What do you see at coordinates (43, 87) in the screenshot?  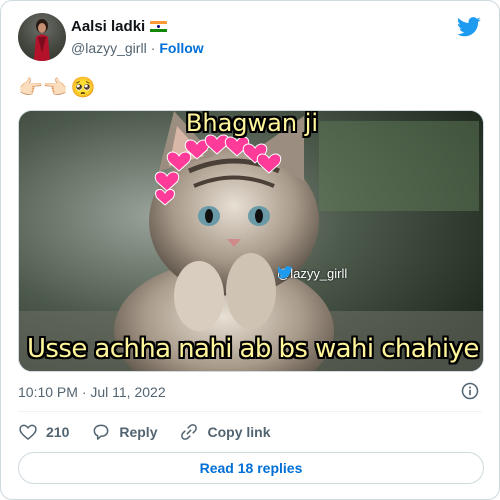 I see `pointing-fingers-emoji: 👉🏻👈🏻` at bounding box center [43, 87].